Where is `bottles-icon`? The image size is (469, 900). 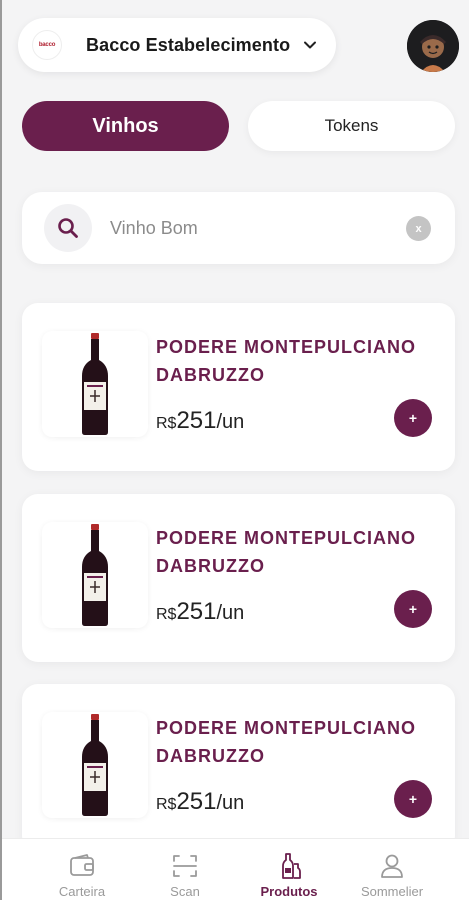
bottles-icon is located at coordinates (291, 866).